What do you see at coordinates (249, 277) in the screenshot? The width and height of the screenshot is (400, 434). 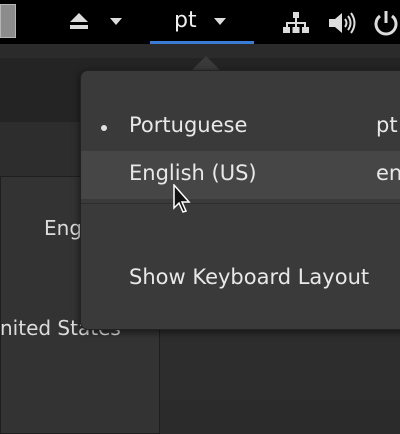 I see `menu-item-label: Show Keyboard Layout` at bounding box center [249, 277].